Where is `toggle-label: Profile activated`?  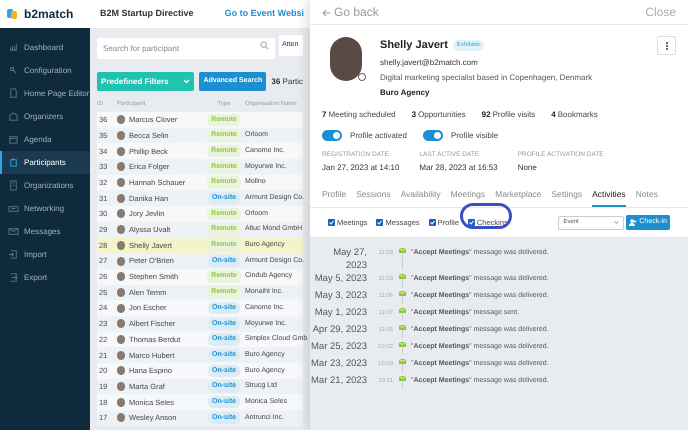
toggle-label: Profile activated is located at coordinates (378, 136).